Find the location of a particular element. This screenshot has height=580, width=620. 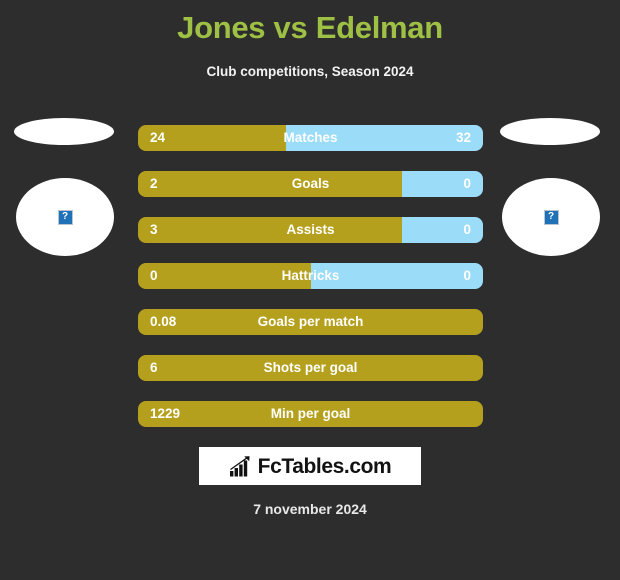

avatar-photo-left: ? is located at coordinates (65, 217).